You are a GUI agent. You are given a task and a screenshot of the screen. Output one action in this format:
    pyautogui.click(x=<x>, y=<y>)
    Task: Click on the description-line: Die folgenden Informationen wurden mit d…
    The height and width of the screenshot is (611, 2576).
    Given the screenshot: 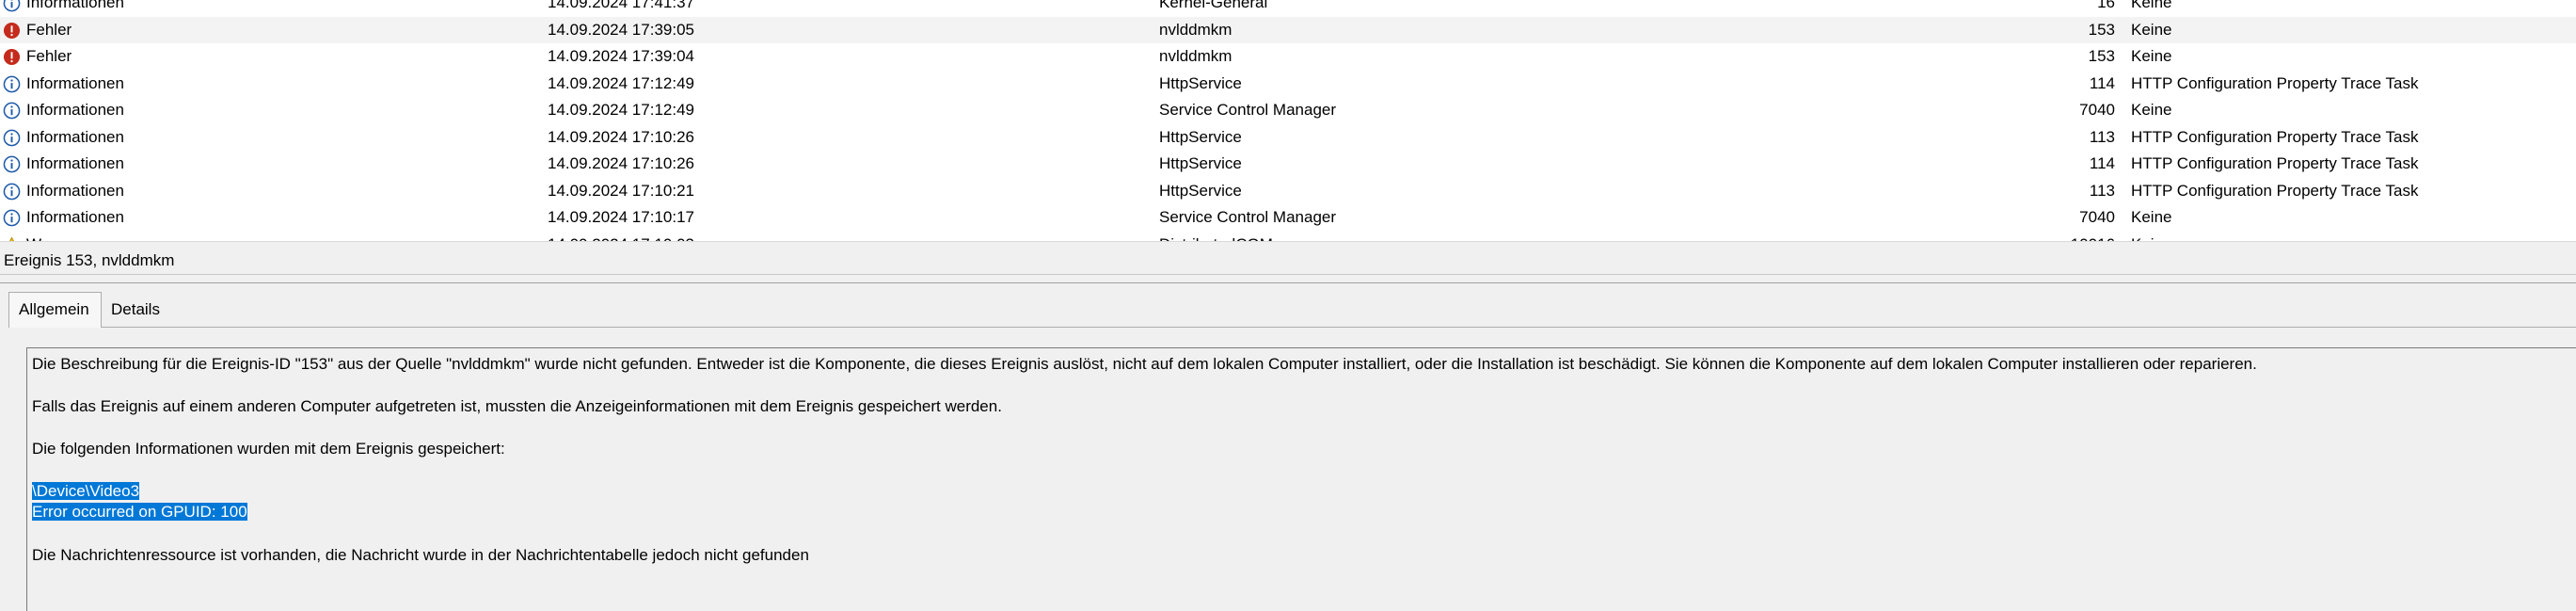 What is the action you would take?
    pyautogui.click(x=268, y=449)
    